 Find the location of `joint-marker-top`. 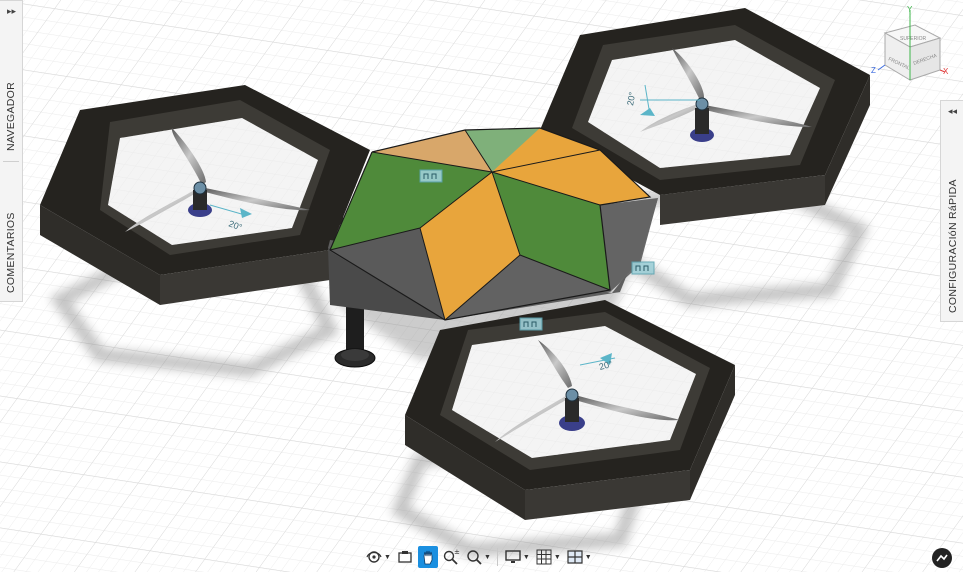

joint-marker-top is located at coordinates (431, 176).